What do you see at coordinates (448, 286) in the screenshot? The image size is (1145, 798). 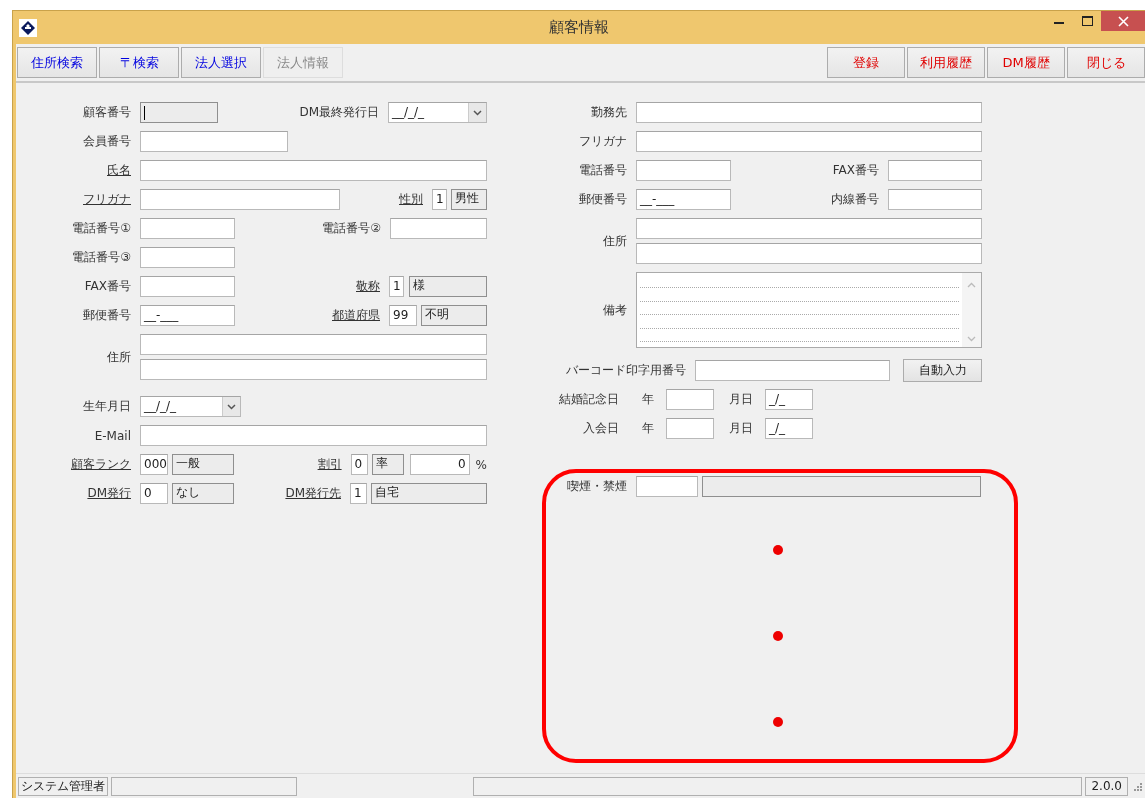 I see `name-field: 様` at bounding box center [448, 286].